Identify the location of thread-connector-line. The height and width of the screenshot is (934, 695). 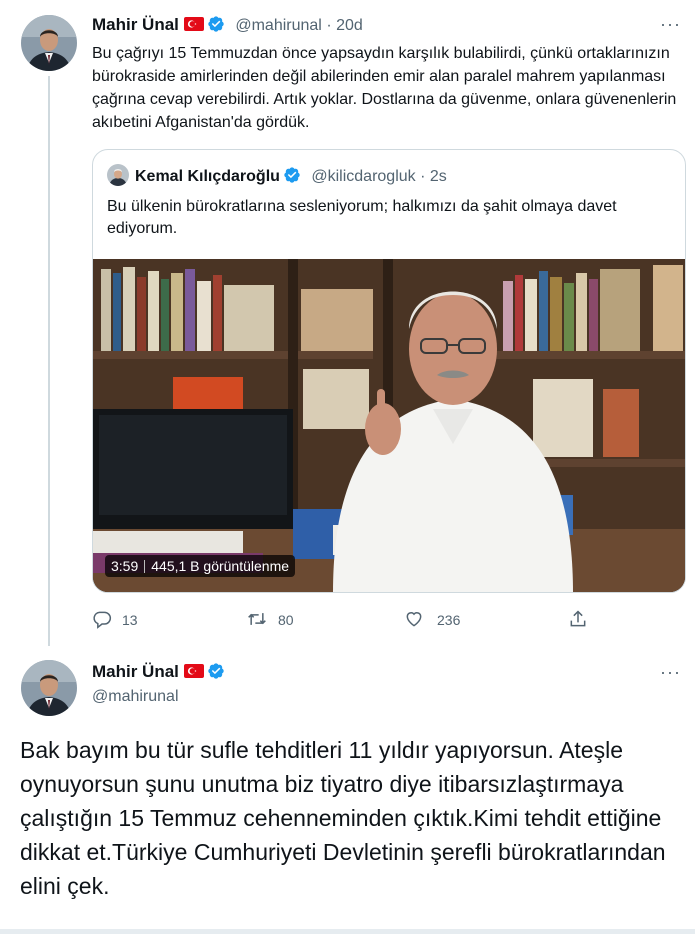
(49, 361).